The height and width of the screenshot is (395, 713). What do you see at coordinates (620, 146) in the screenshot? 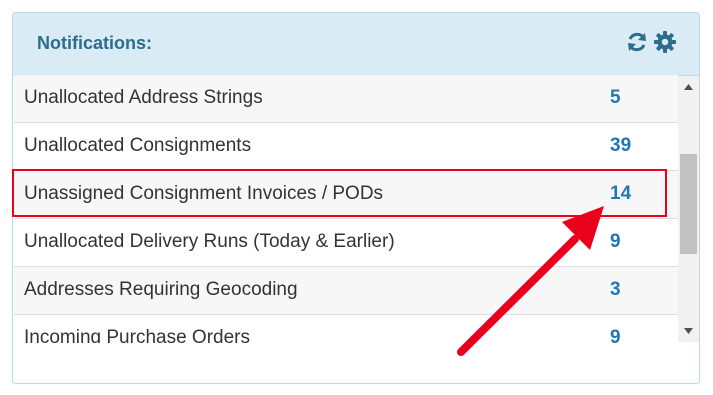
I see `notification-count: 39` at bounding box center [620, 146].